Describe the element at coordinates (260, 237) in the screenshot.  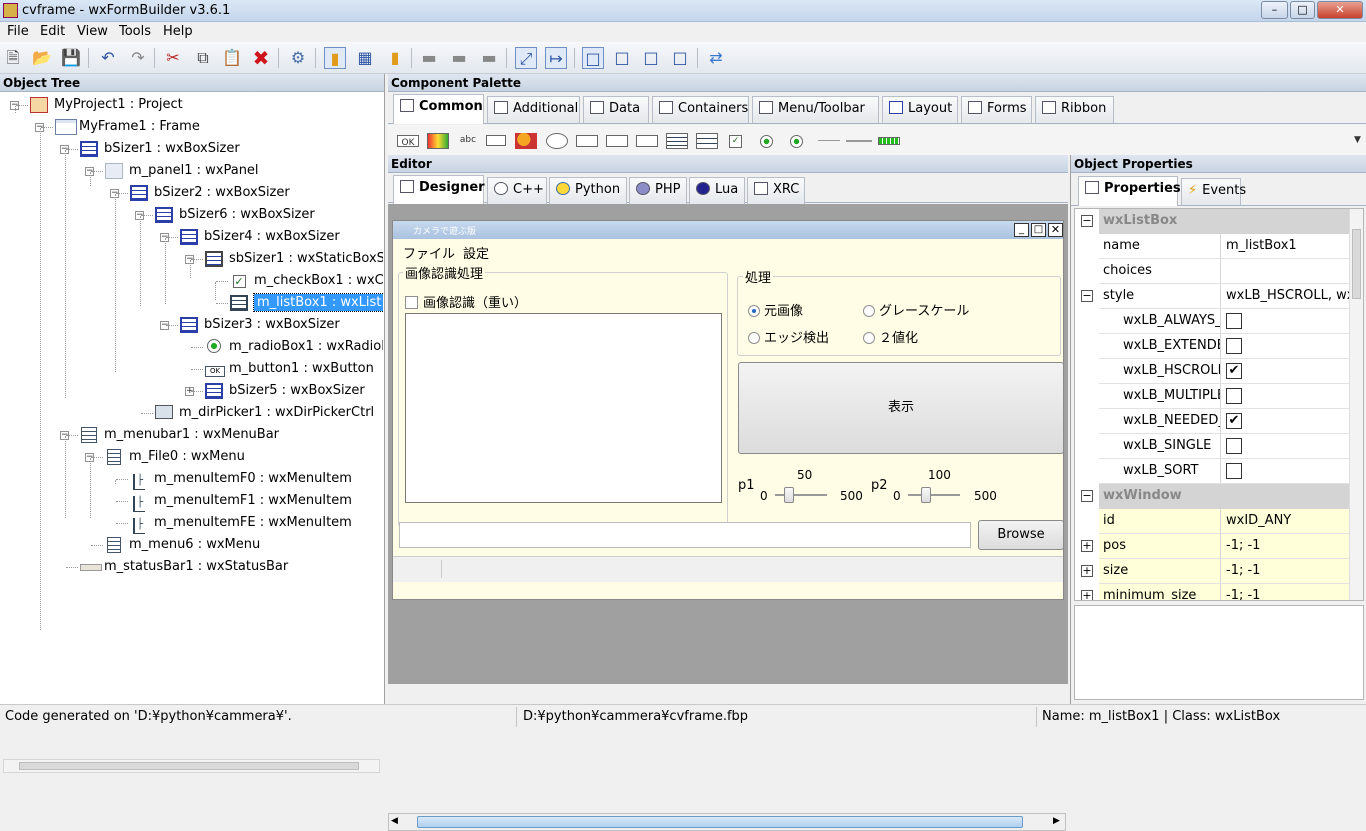
I see `tree-node: bSizer4 : wxBoxSizer` at that location.